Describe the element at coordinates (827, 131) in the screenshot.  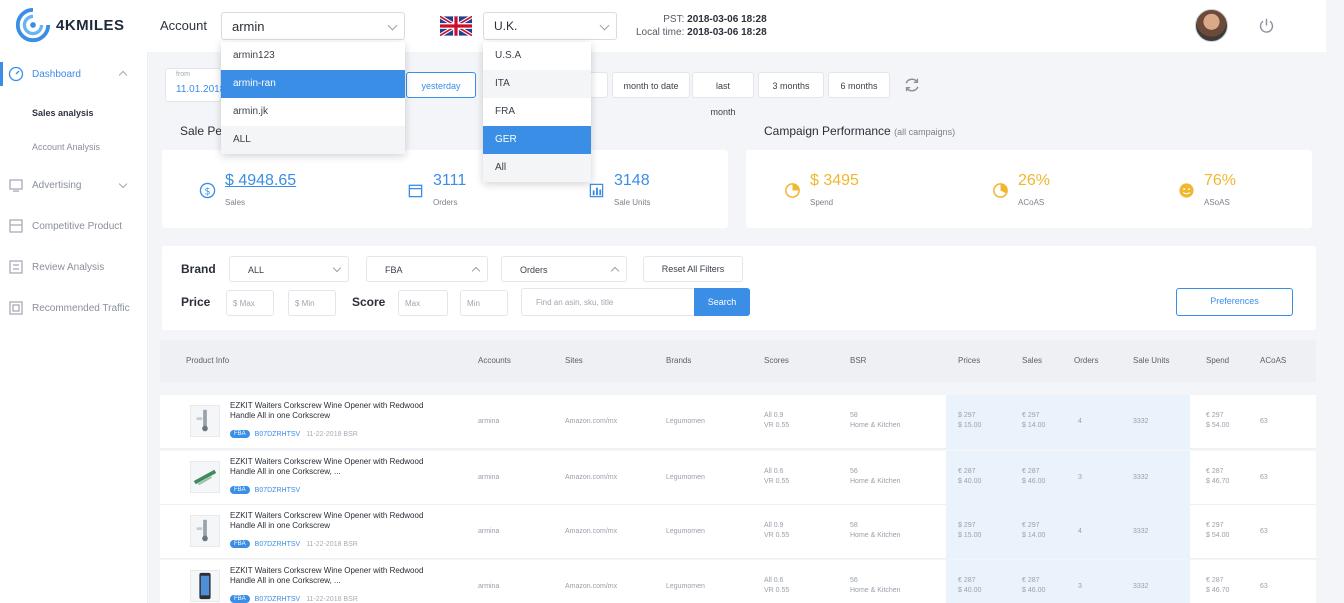
I see `campaign-title: Campaign Performance` at that location.